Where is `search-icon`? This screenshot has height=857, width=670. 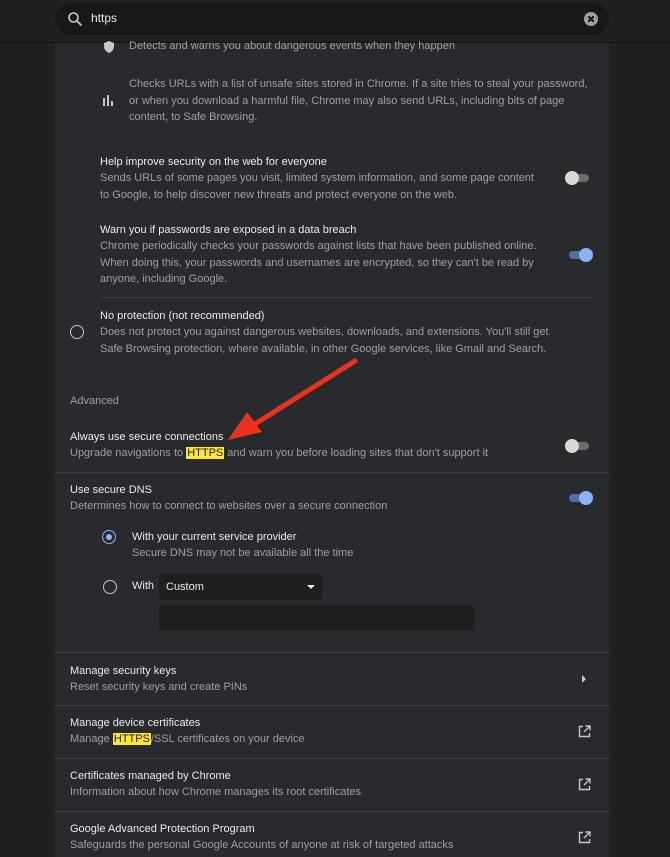
search-icon is located at coordinates (75, 19).